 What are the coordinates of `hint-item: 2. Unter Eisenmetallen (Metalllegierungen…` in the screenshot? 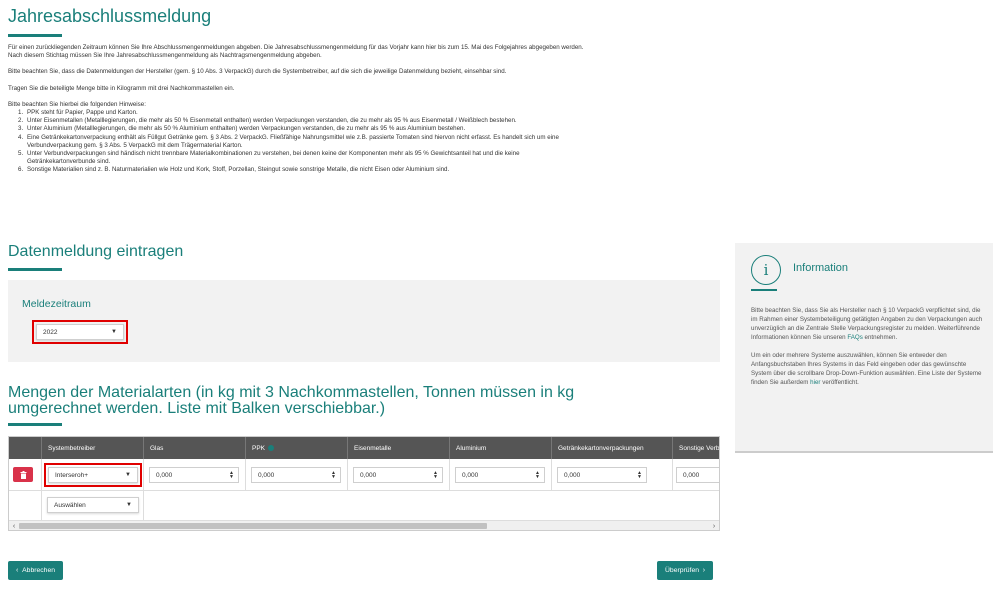 It's located at (267, 121).